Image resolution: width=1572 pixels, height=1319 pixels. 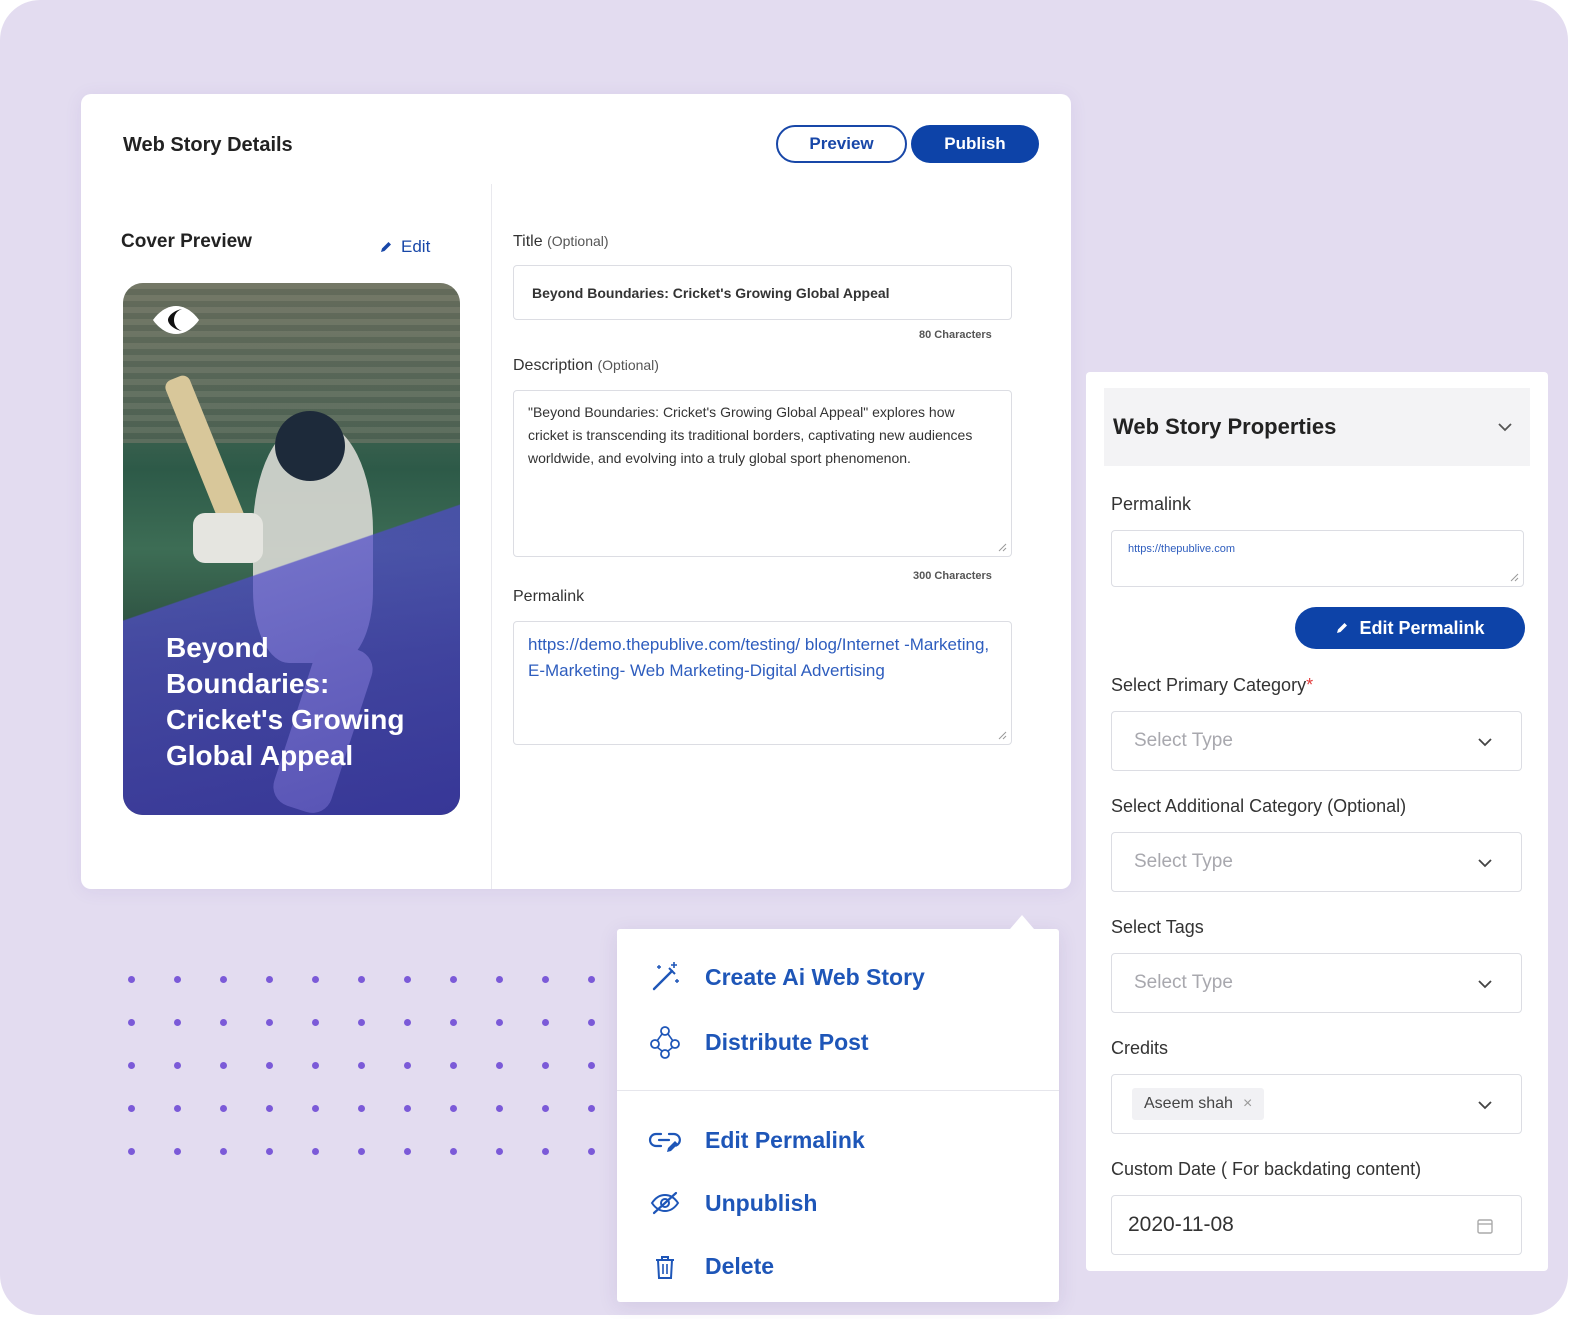 I want to click on properties-permalink-input: https://thepublive.com, so click(x=1317, y=558).